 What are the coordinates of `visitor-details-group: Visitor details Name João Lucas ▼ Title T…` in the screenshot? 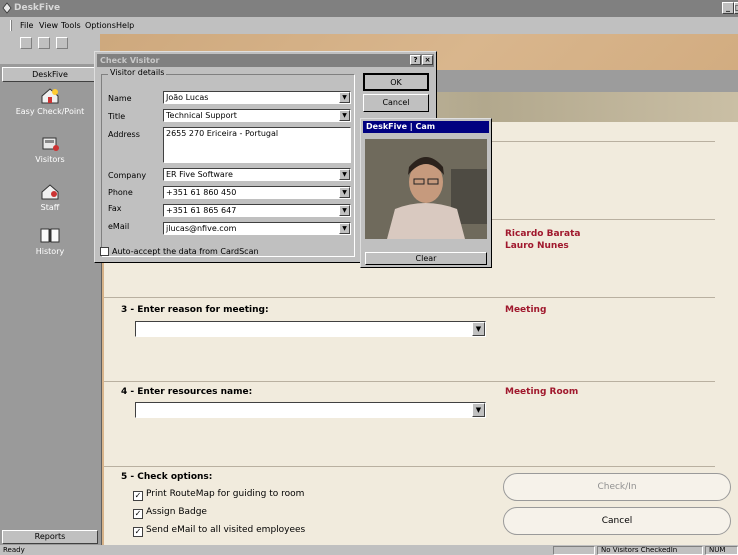 It's located at (228, 162).